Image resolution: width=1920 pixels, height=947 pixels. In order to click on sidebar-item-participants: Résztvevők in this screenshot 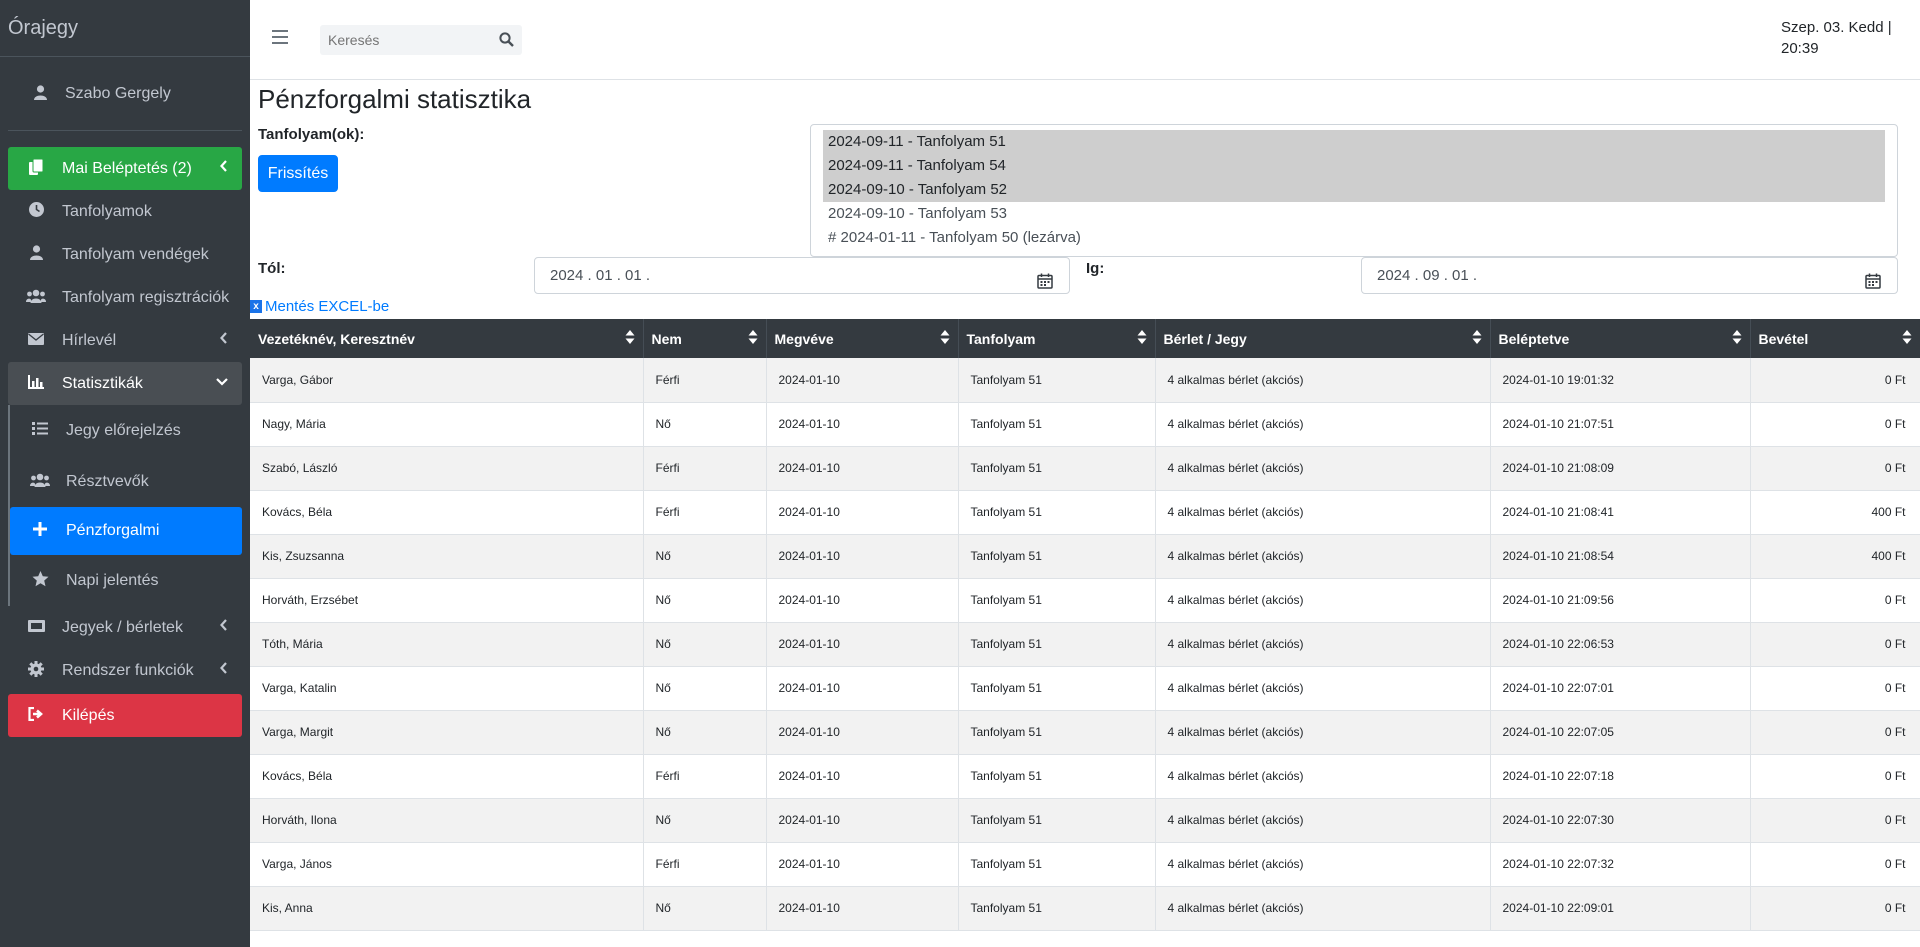, I will do `click(126, 481)`.